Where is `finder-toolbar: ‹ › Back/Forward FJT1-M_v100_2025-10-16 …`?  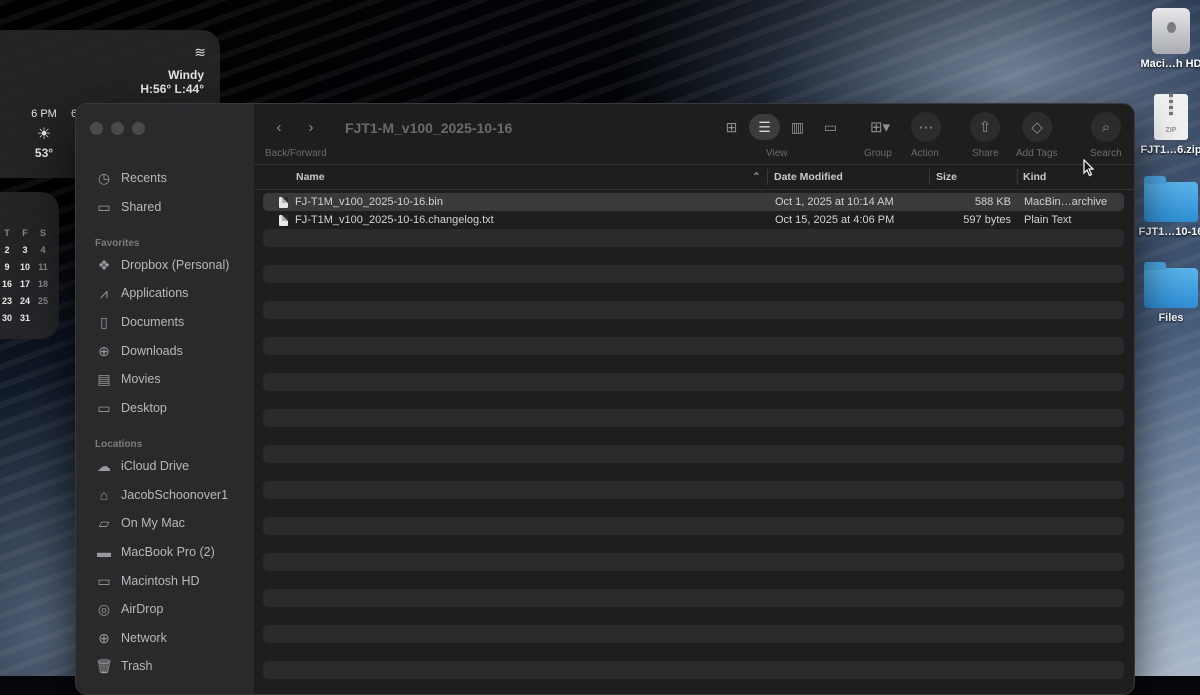 finder-toolbar: ‹ › Back/Forward FJT1-M_v100_2025-10-16 … is located at coordinates (694, 134).